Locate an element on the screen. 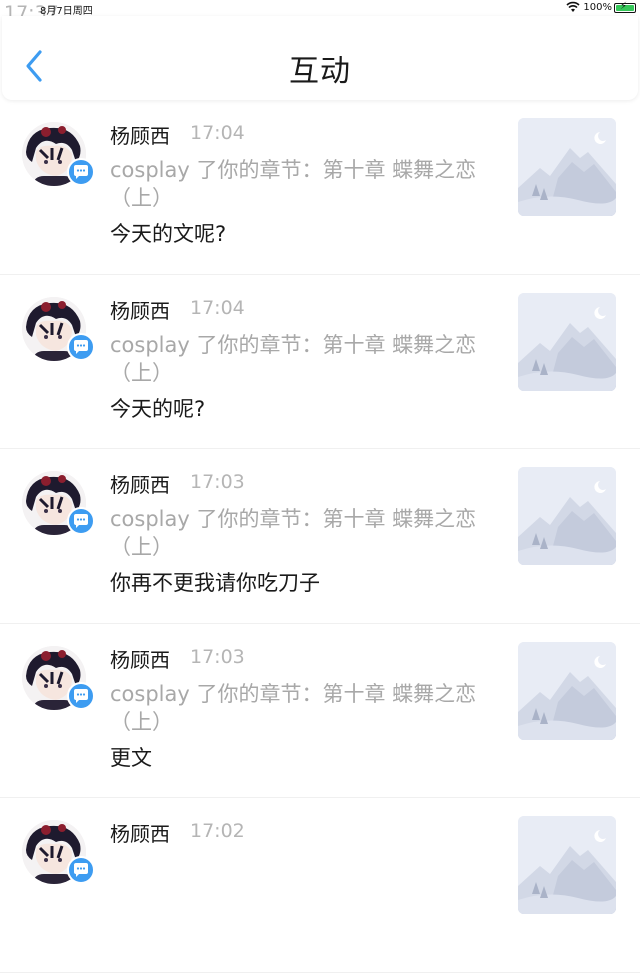  message-text: 今天的文呢? is located at coordinates (168, 234).